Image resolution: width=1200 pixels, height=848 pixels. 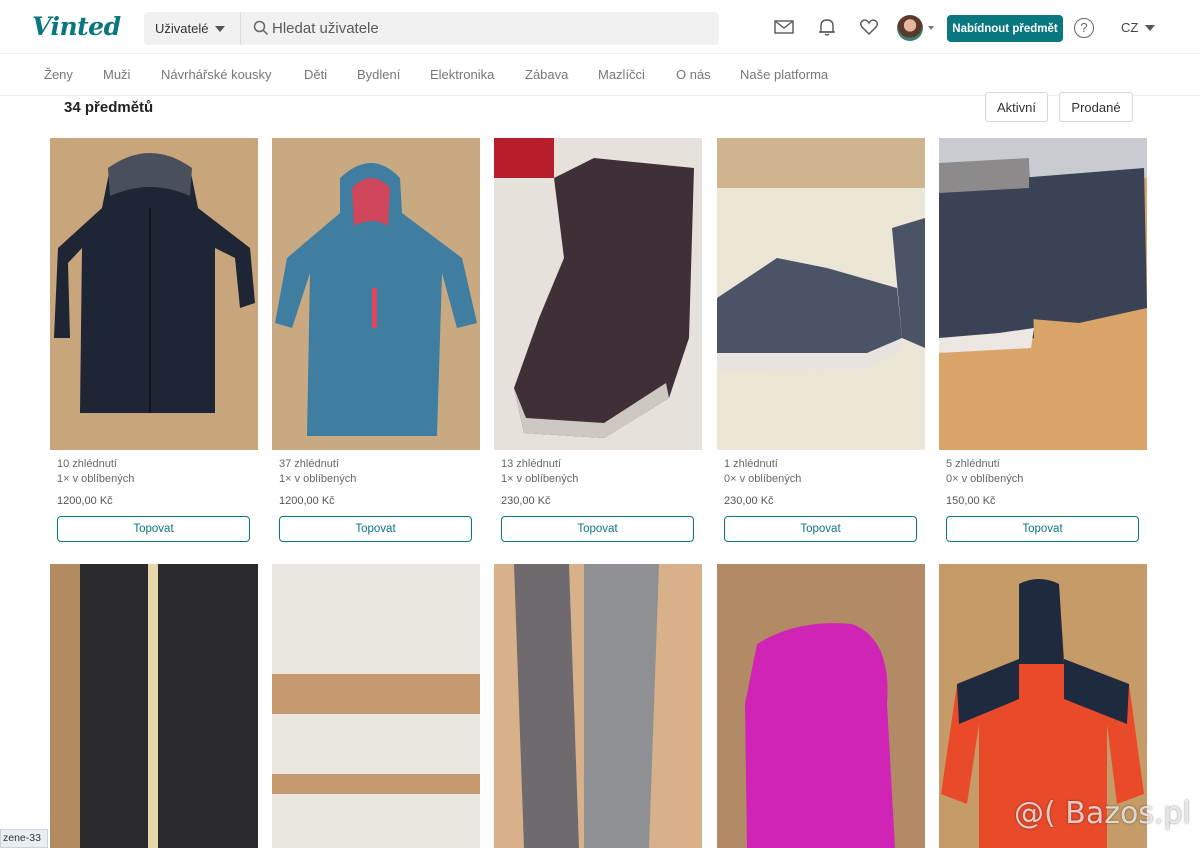 I want to click on category-link: Ženy, so click(x=58, y=74).